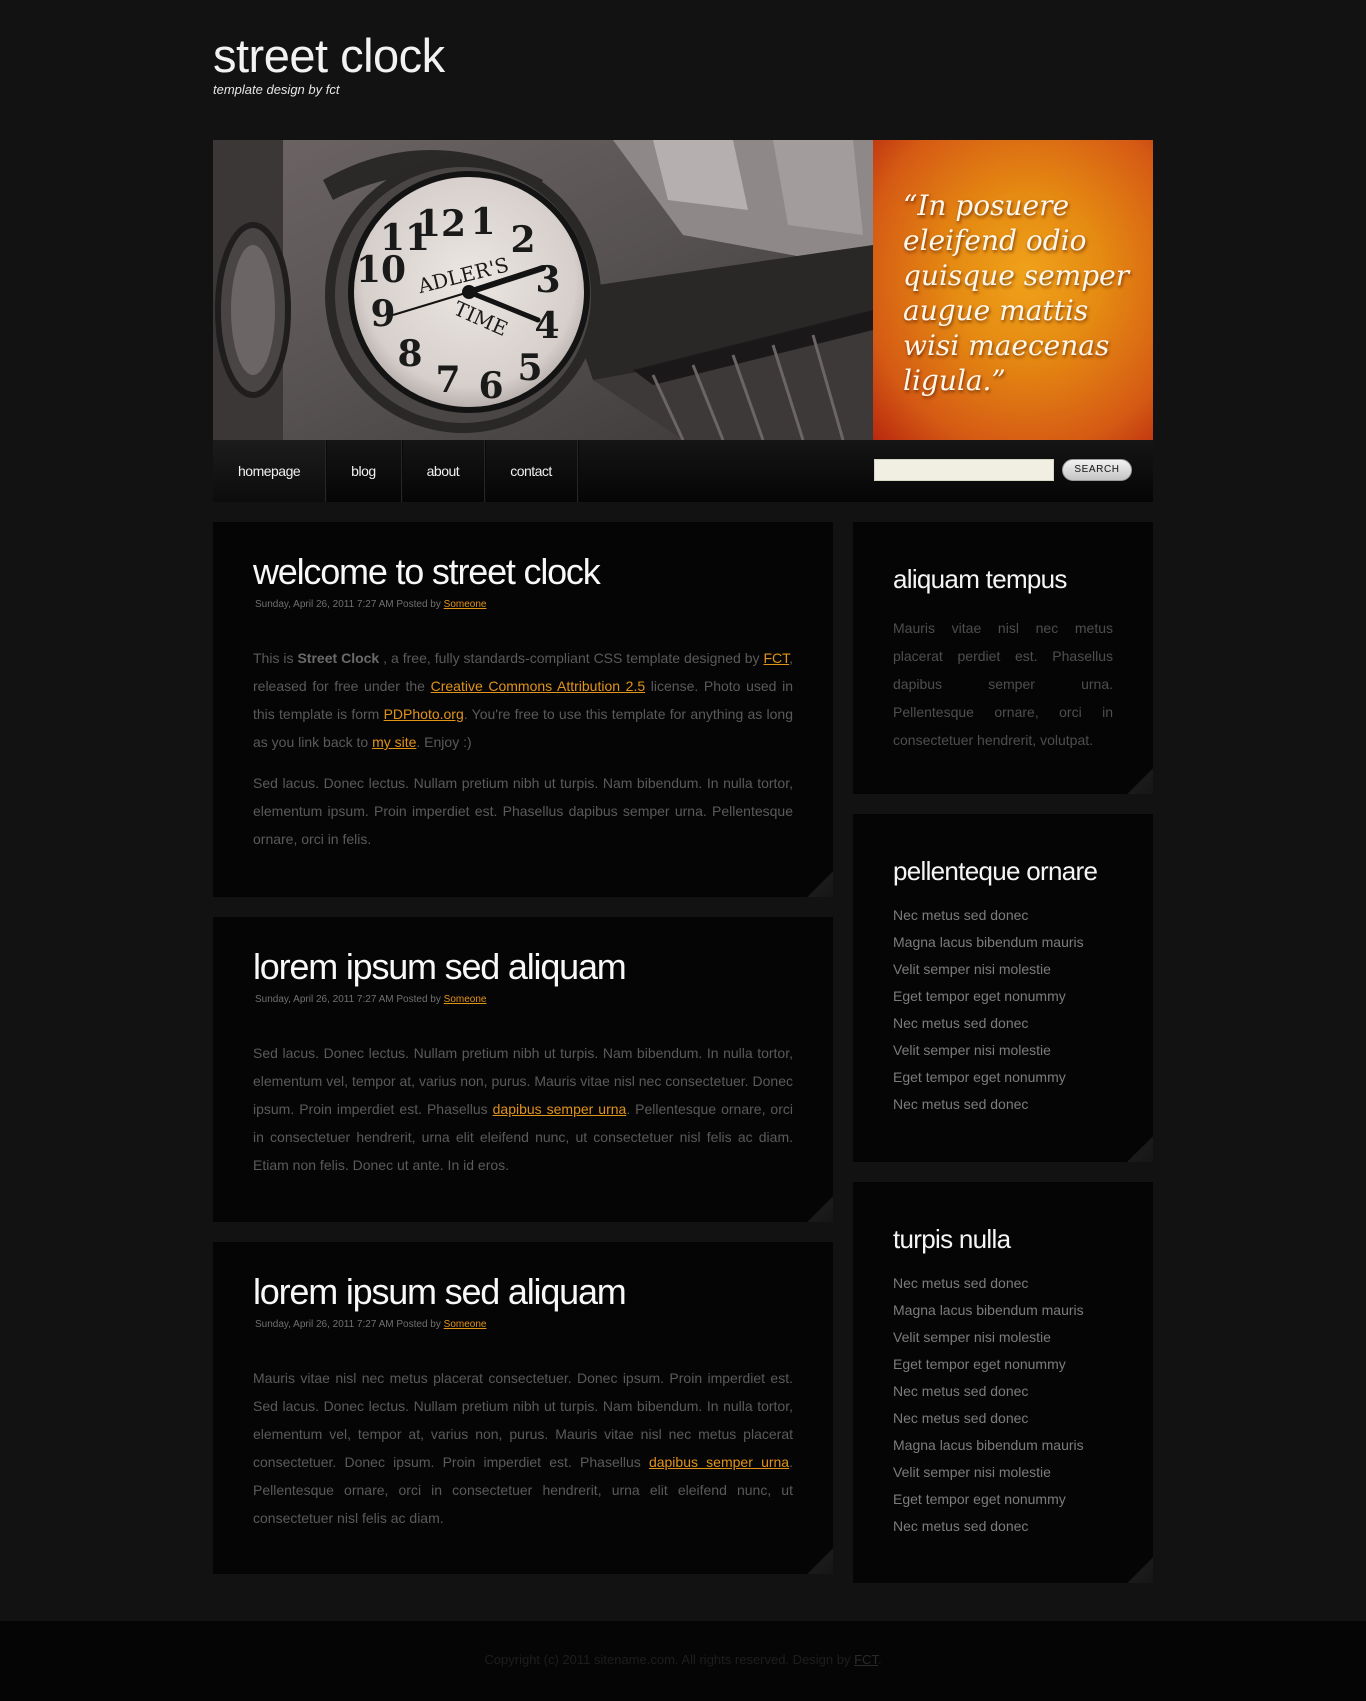 This screenshot has height=1701, width=1366. Describe the element at coordinates (529, 368) in the screenshot. I see `clock-numeral-5: 5` at that location.